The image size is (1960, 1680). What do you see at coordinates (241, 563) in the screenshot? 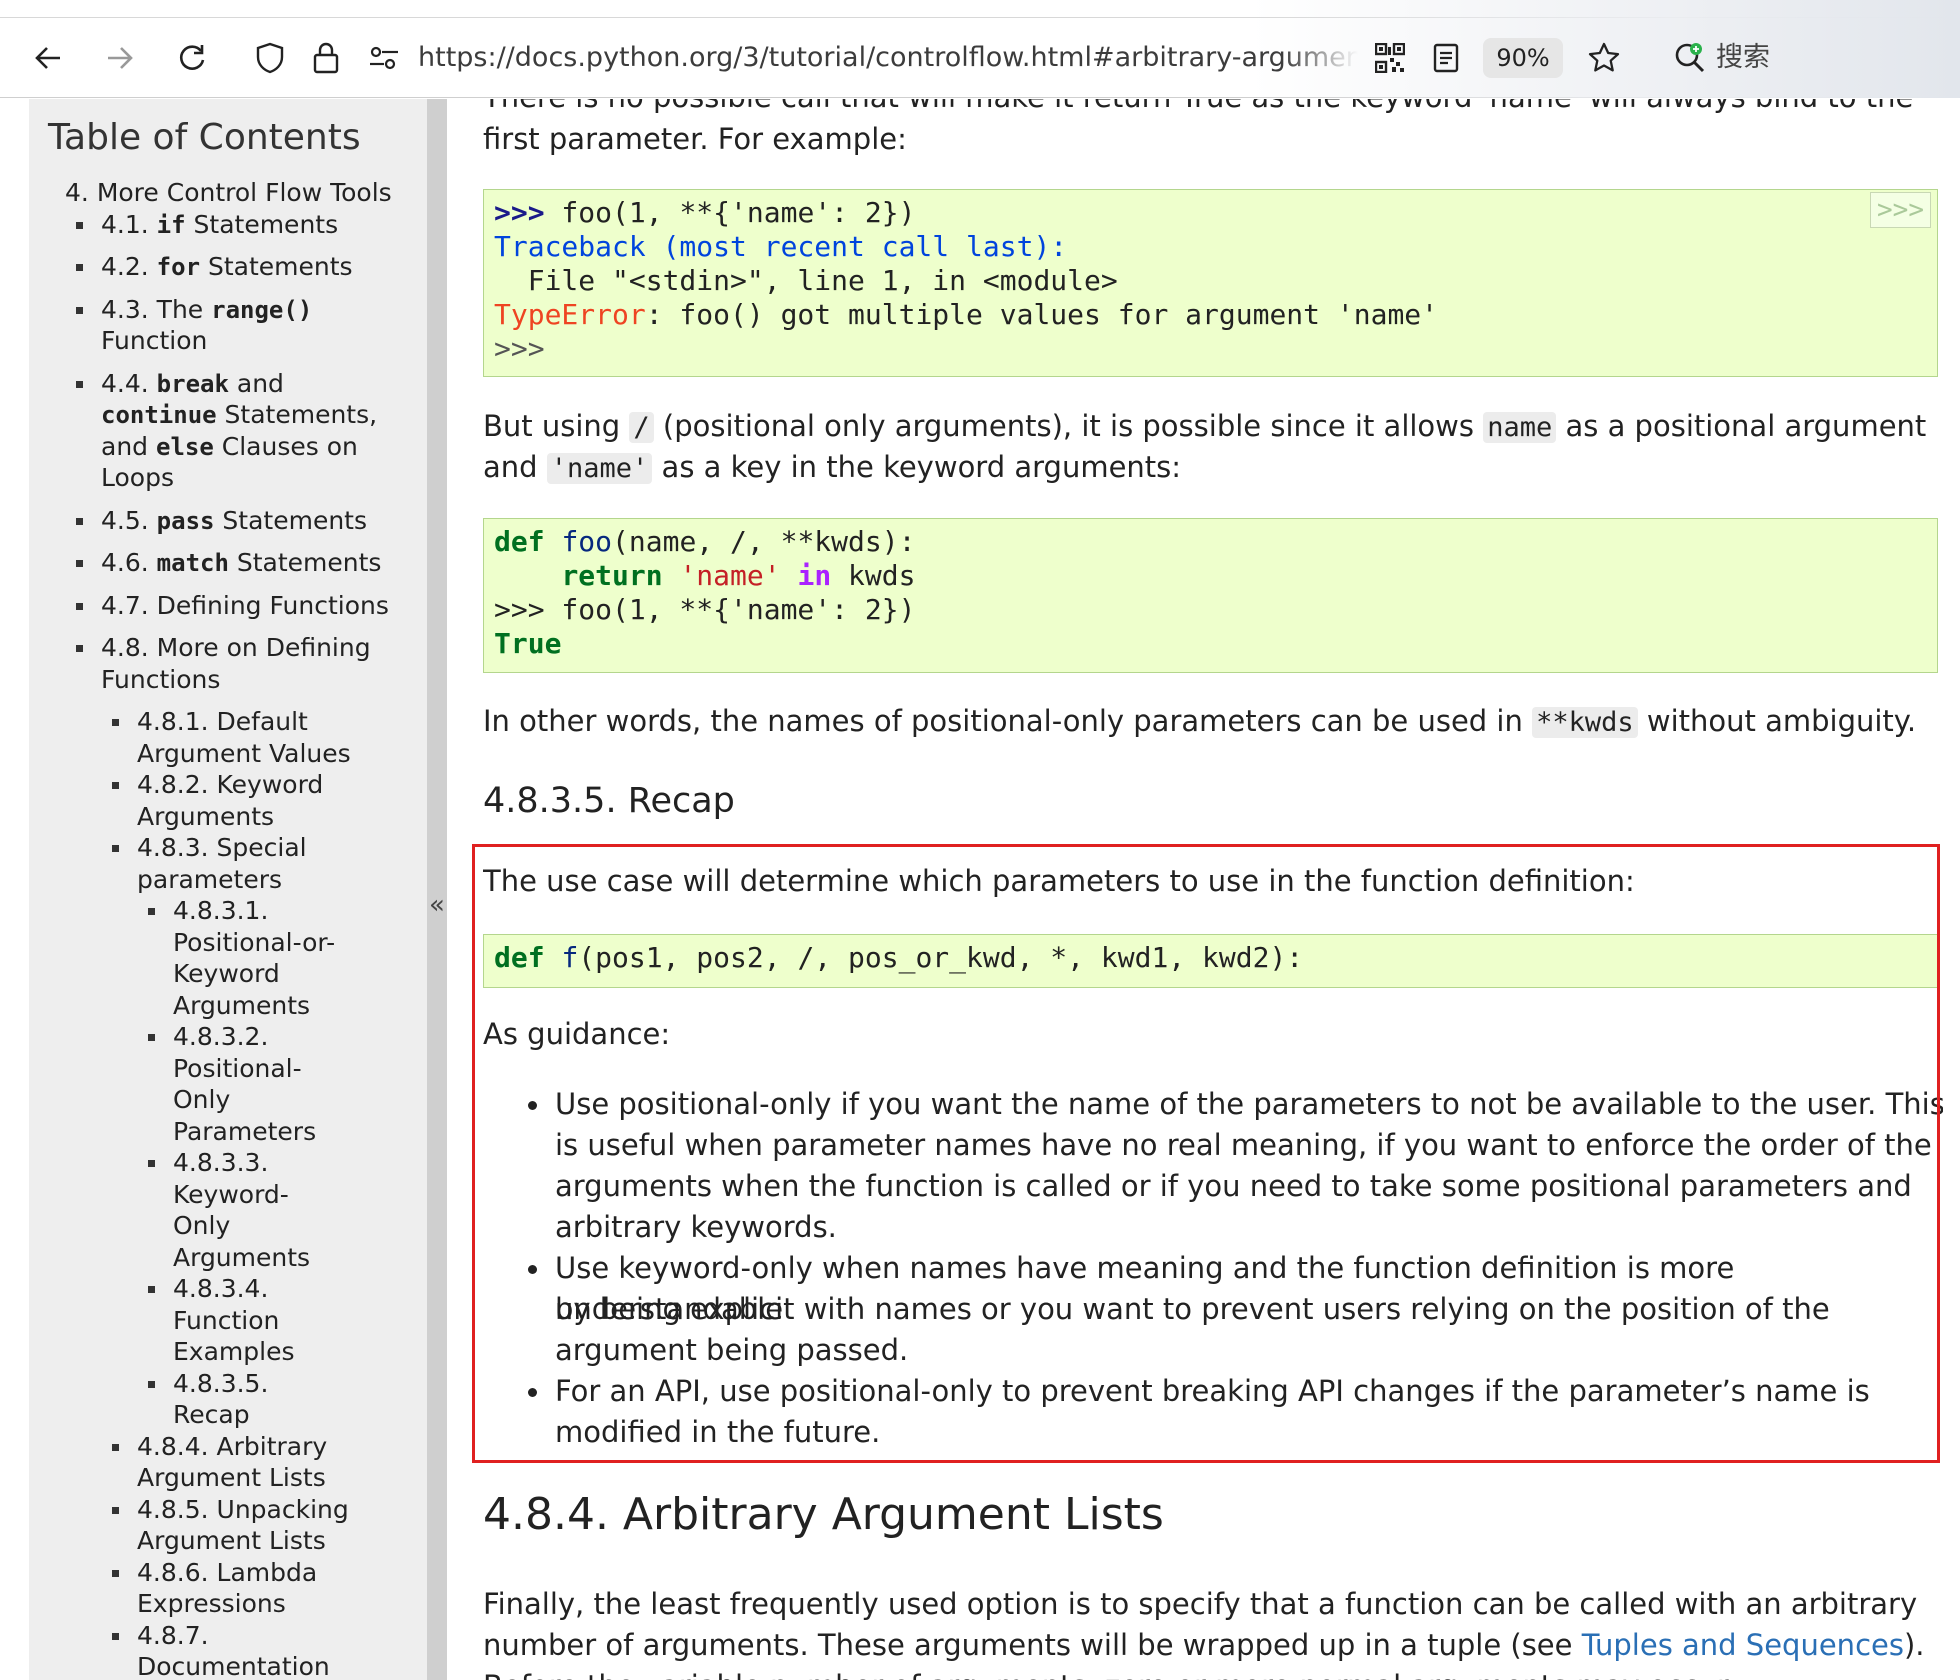
I see `toc-link: 4.6. match Statements` at bounding box center [241, 563].